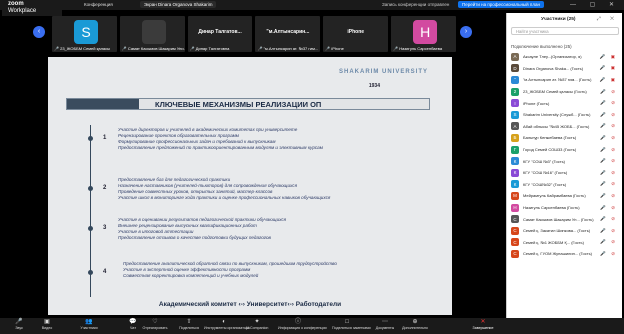 The height and width of the screenshot is (334, 624). I want to click on group-number: 4, so click(105, 272).